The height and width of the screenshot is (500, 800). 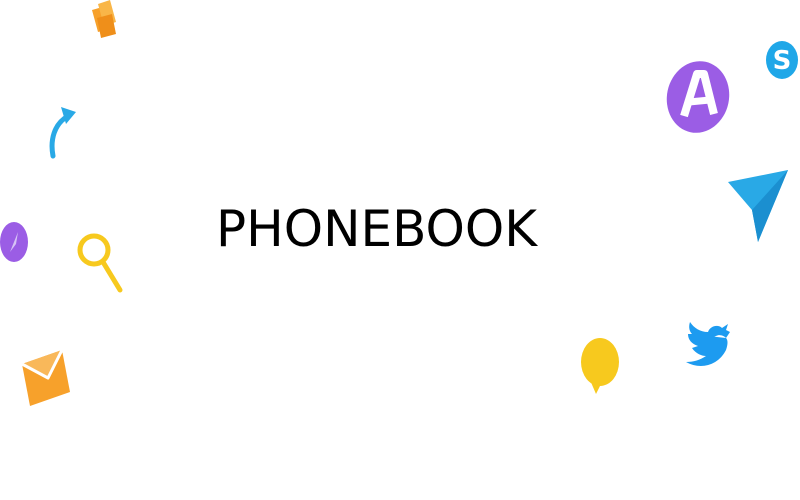 I want to click on compass-icon, so click(x=14, y=242).